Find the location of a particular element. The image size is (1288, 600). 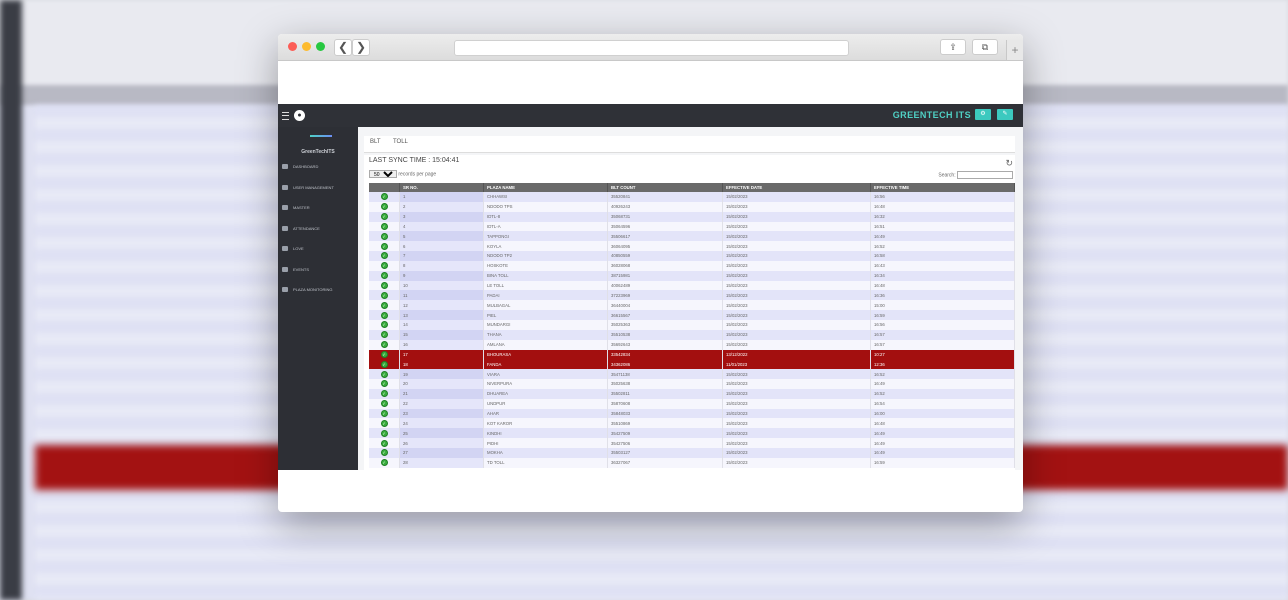

new-tab-button: + is located at coordinates (1014, 50).